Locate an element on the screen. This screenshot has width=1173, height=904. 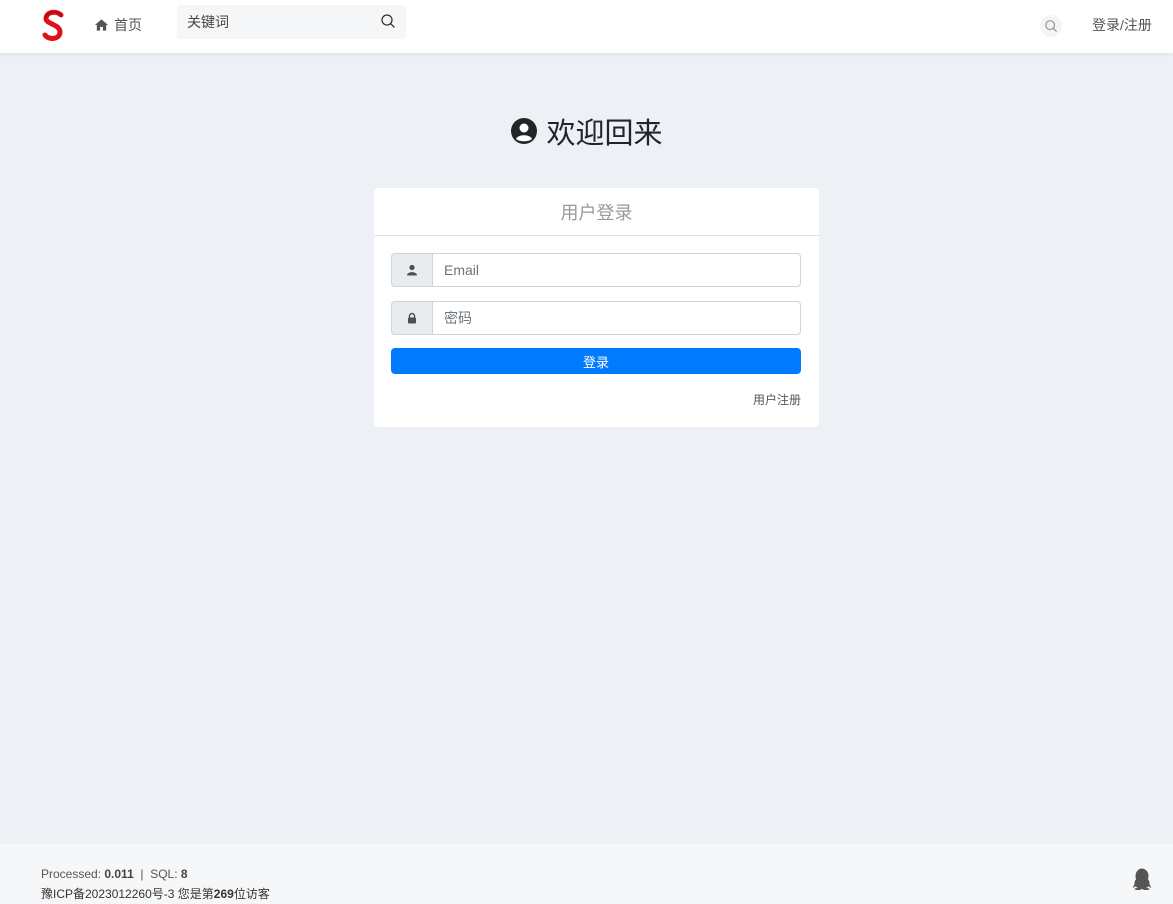
login-register-link: 登录/注册 is located at coordinates (1122, 25).